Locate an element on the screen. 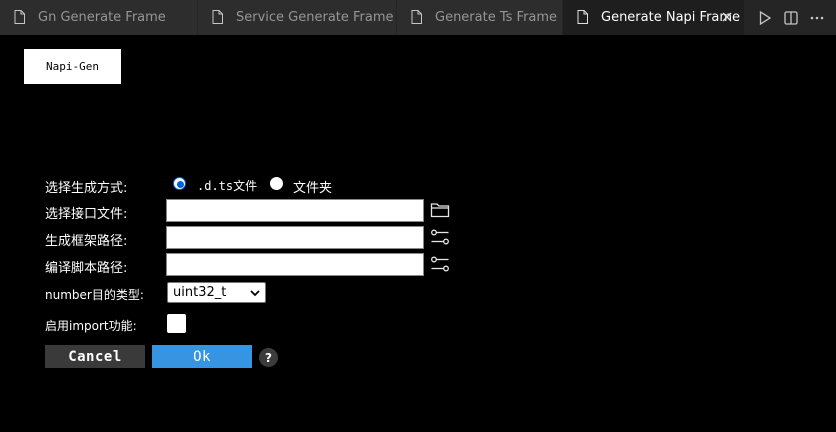 This screenshot has height=432, width=836. number-type-label: number目的类型: is located at coordinates (94, 295).